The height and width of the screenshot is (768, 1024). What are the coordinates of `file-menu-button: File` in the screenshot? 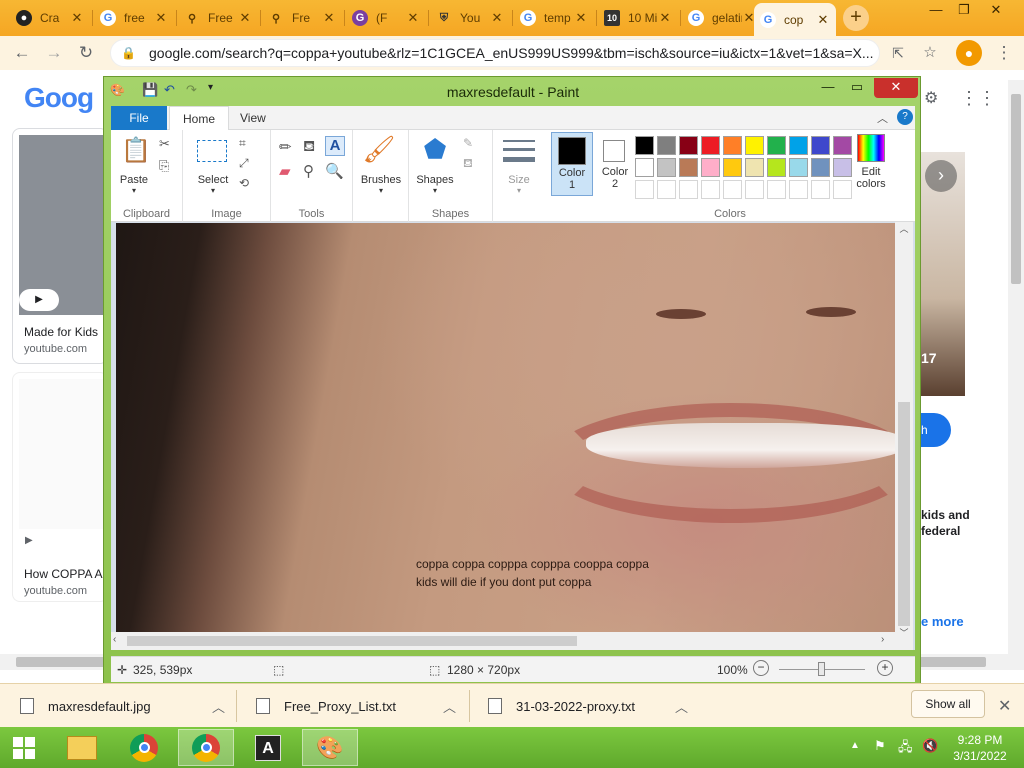 It's located at (139, 118).